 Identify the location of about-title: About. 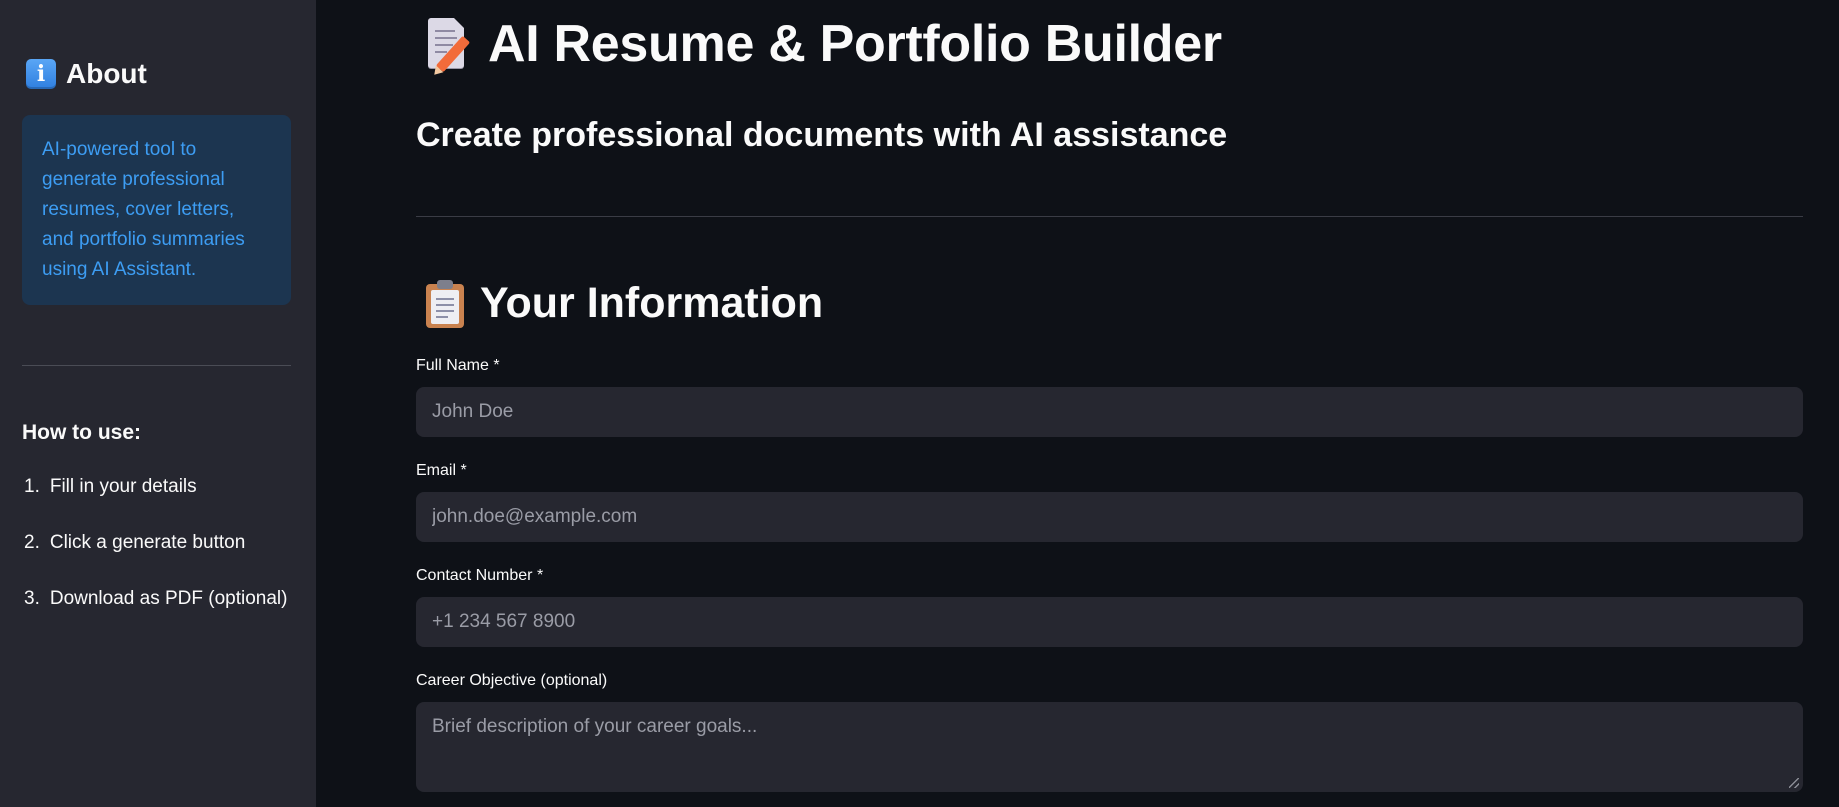
(106, 73).